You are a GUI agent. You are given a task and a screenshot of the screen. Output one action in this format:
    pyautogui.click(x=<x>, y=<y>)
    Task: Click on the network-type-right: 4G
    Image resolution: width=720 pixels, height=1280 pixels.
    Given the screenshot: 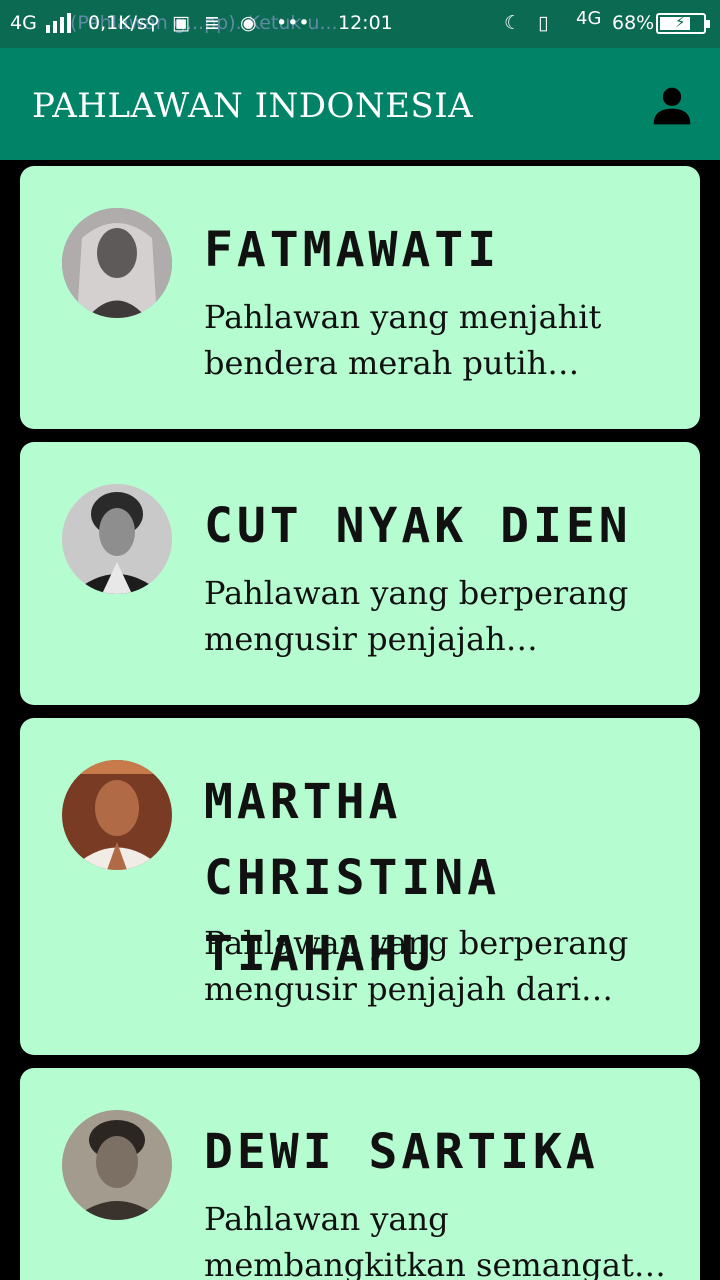 What is the action you would take?
    pyautogui.click(x=589, y=18)
    